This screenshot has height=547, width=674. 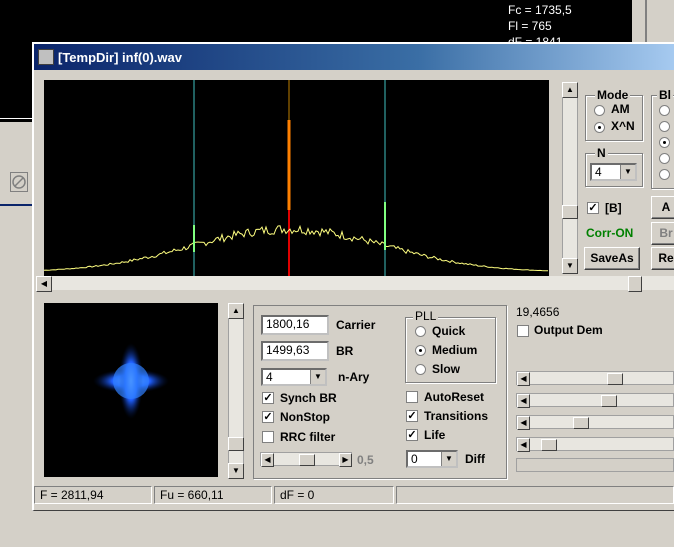 I want to click on mode-am-label: AM, so click(x=620, y=109).